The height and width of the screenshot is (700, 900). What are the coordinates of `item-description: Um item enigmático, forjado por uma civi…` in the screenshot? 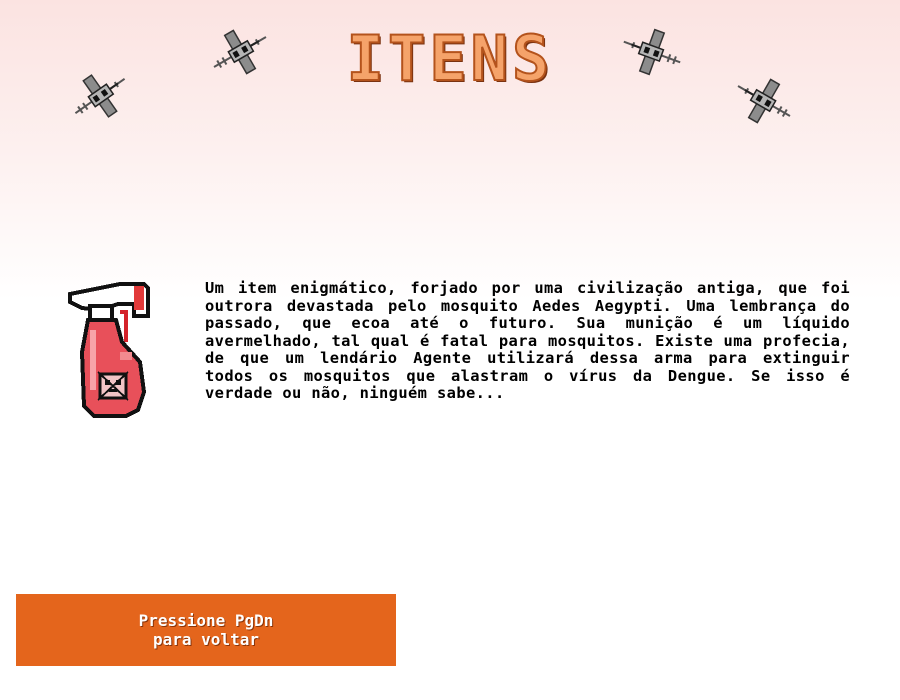 It's located at (527, 340).